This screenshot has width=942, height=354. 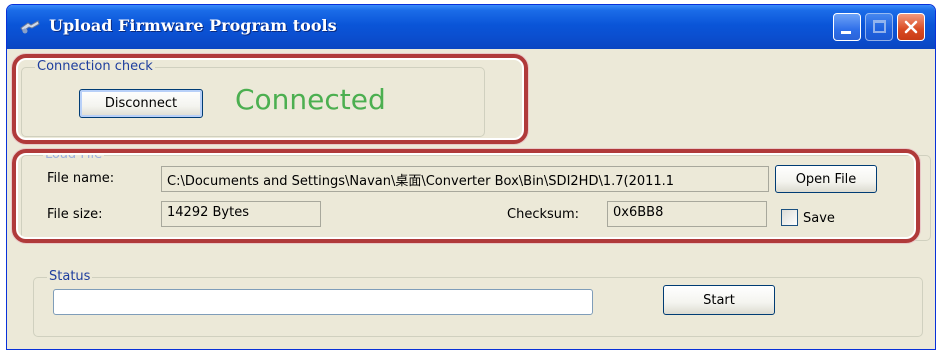 What do you see at coordinates (719, 300) in the screenshot?
I see `start-button: Start` at bounding box center [719, 300].